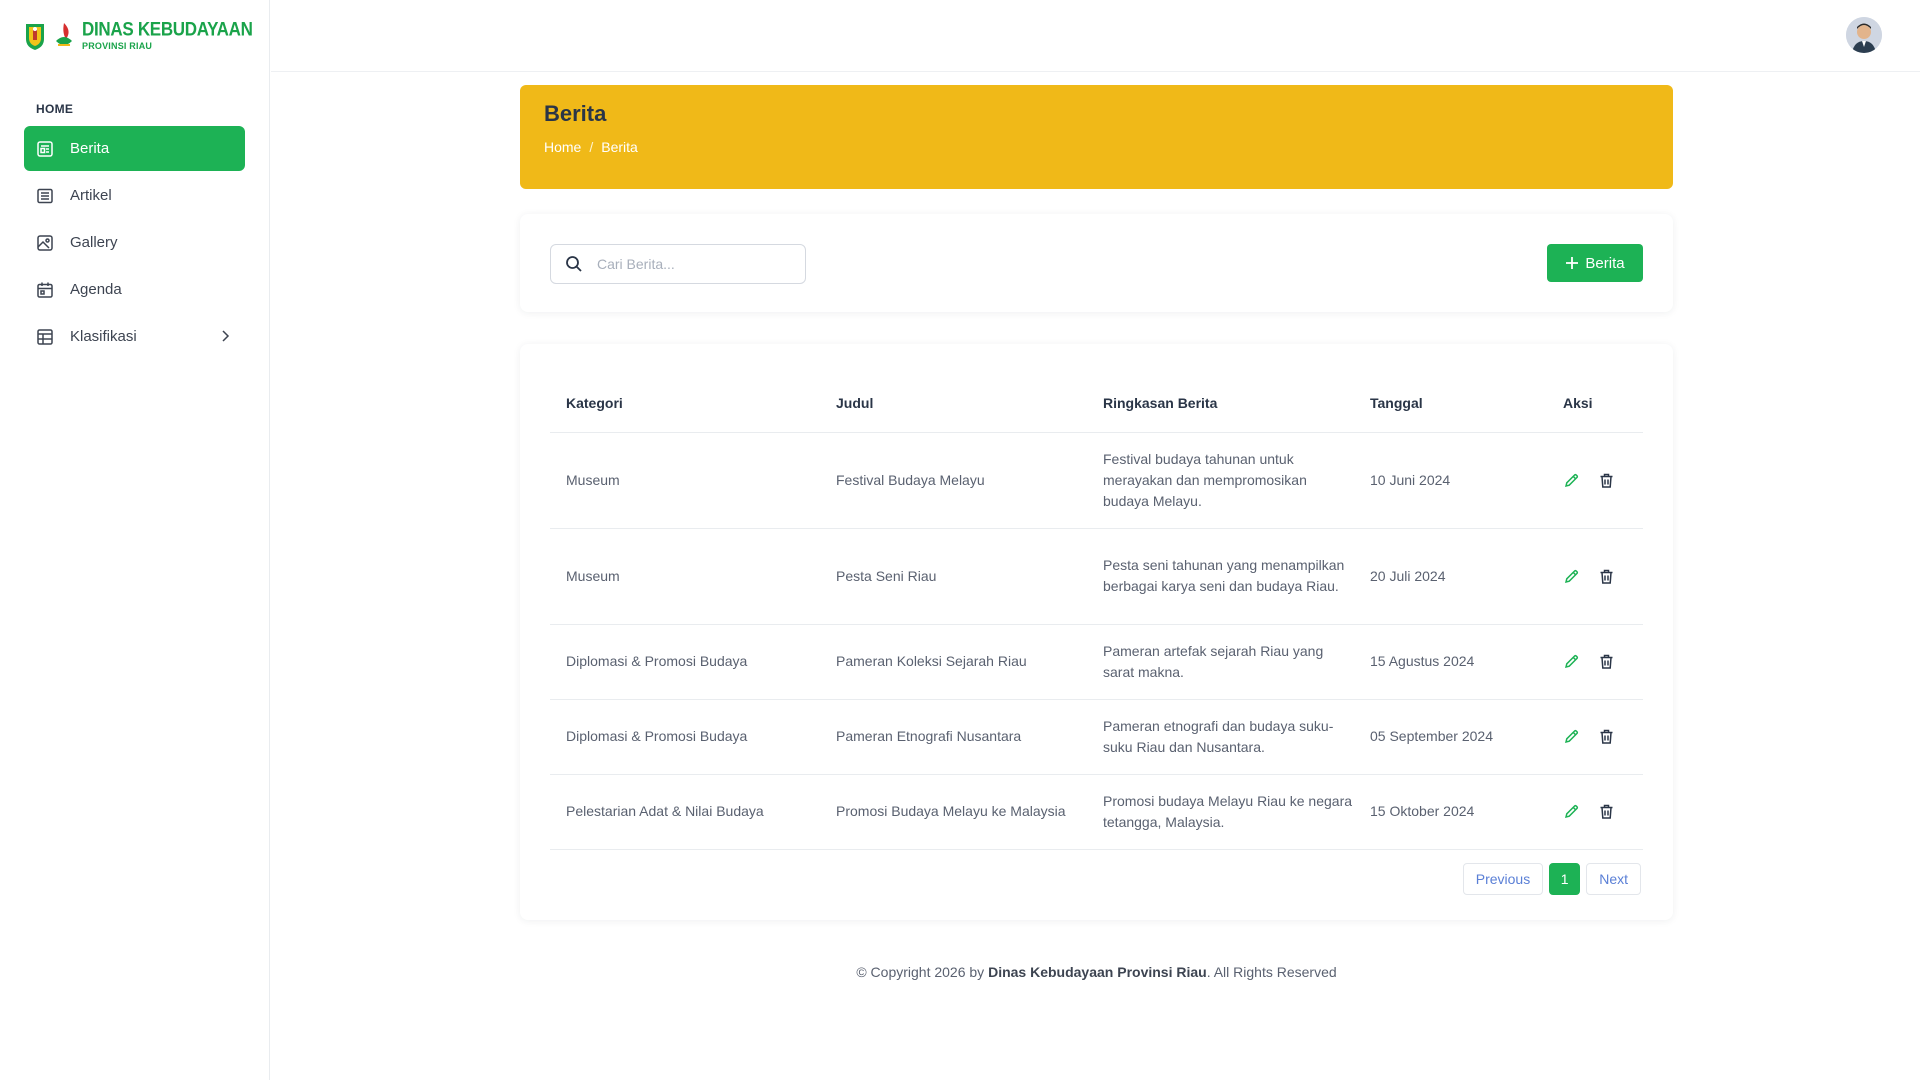  Describe the element at coordinates (103, 336) in the screenshot. I see `sidebar-item-label: Klasifikasi` at that location.